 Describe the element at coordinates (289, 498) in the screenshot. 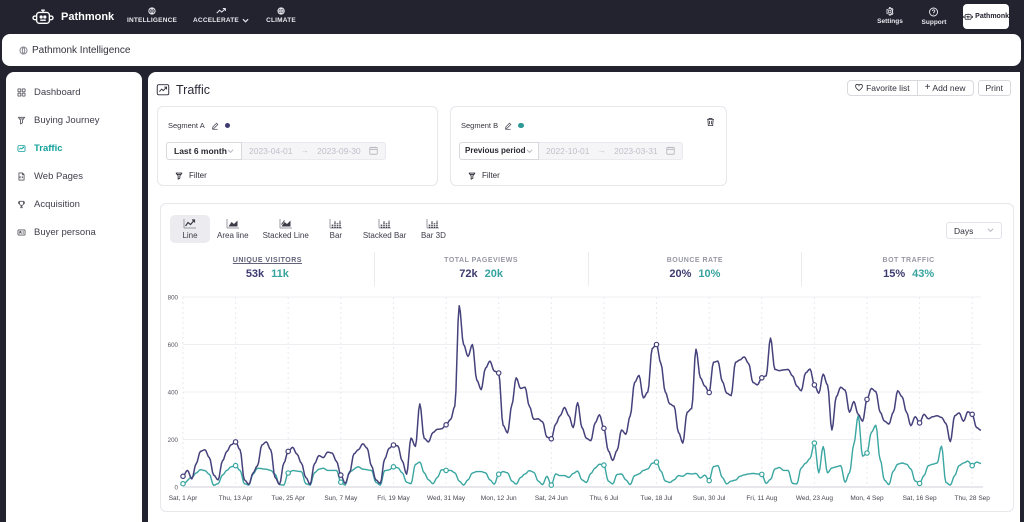

I see `svg-text: Tue, 25 Apr` at that location.